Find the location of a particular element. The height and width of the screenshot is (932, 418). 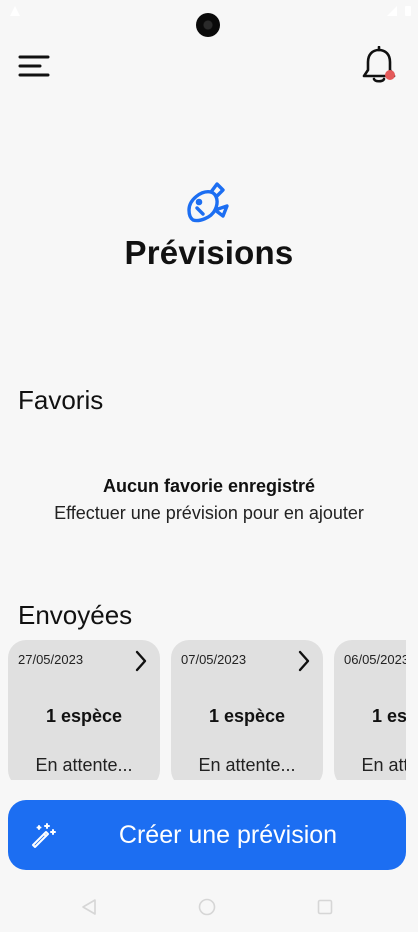

magic-wand-icon is located at coordinates (44, 835).